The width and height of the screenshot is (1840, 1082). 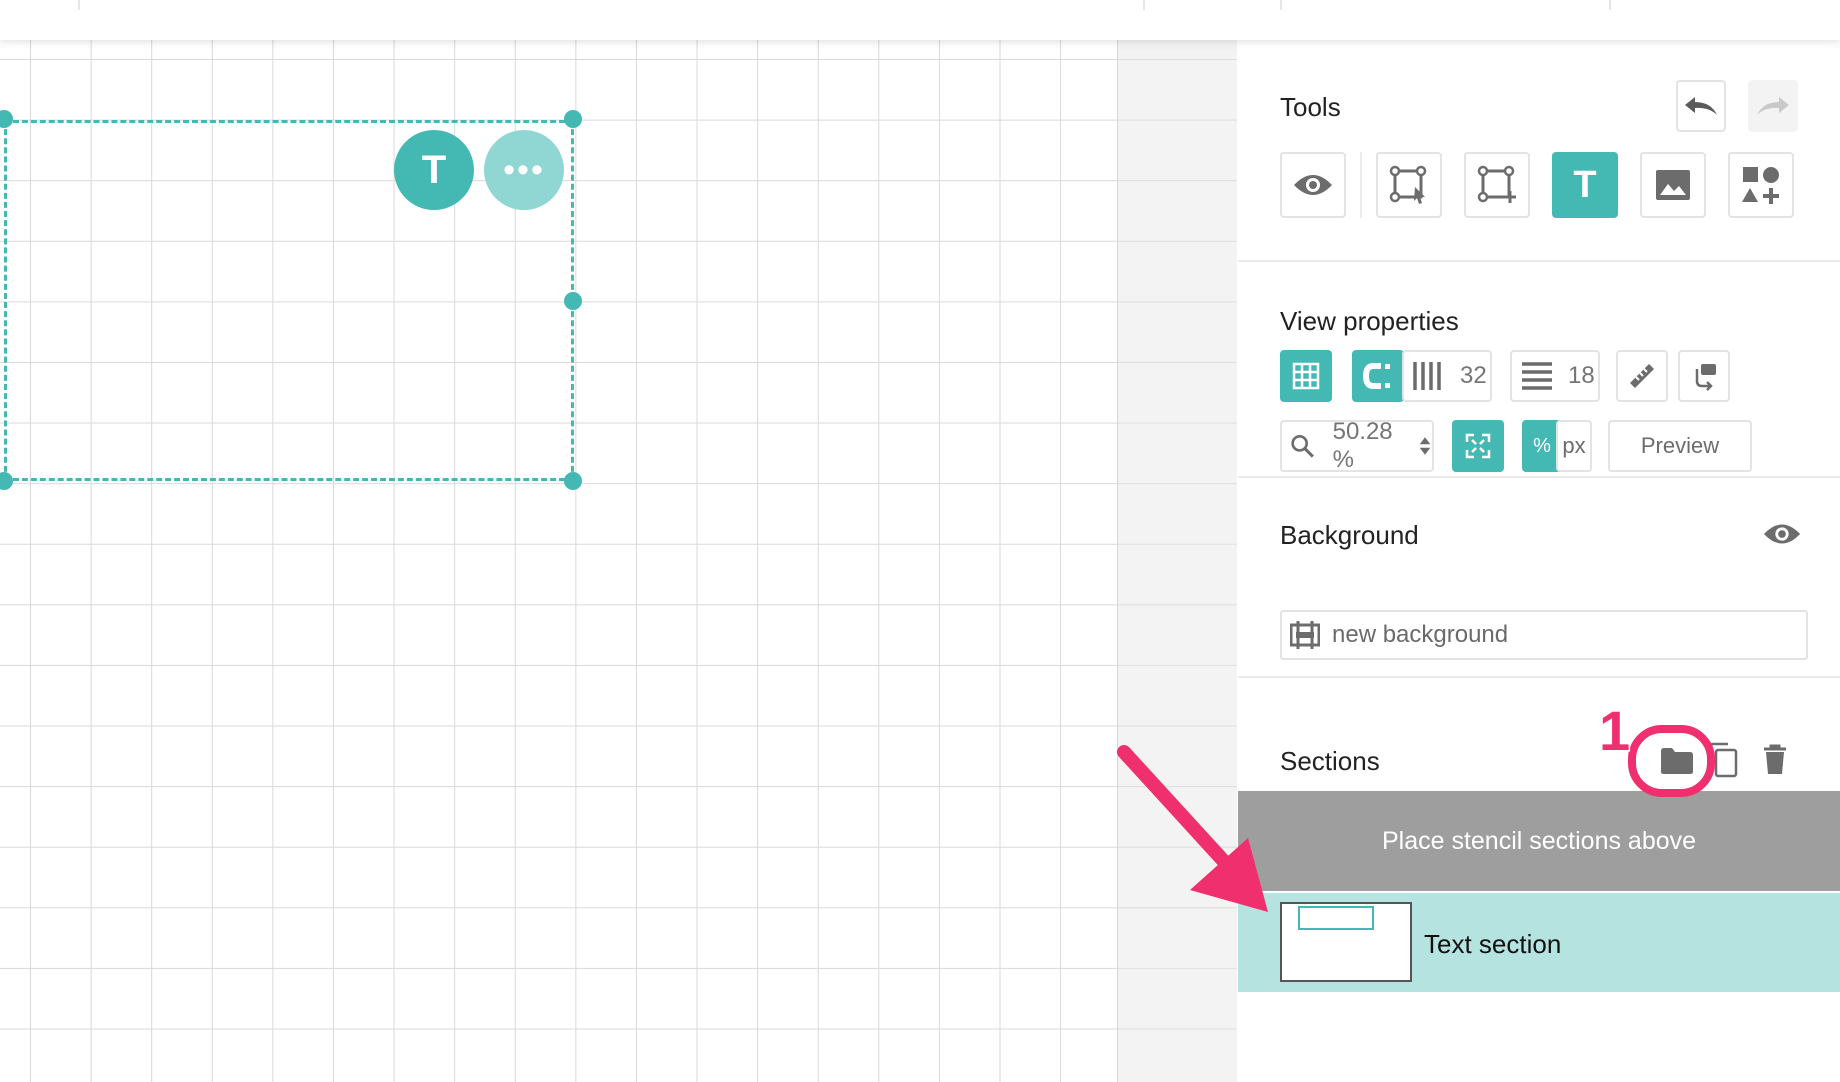 I want to click on background-image-icon, so click(x=1305, y=635).